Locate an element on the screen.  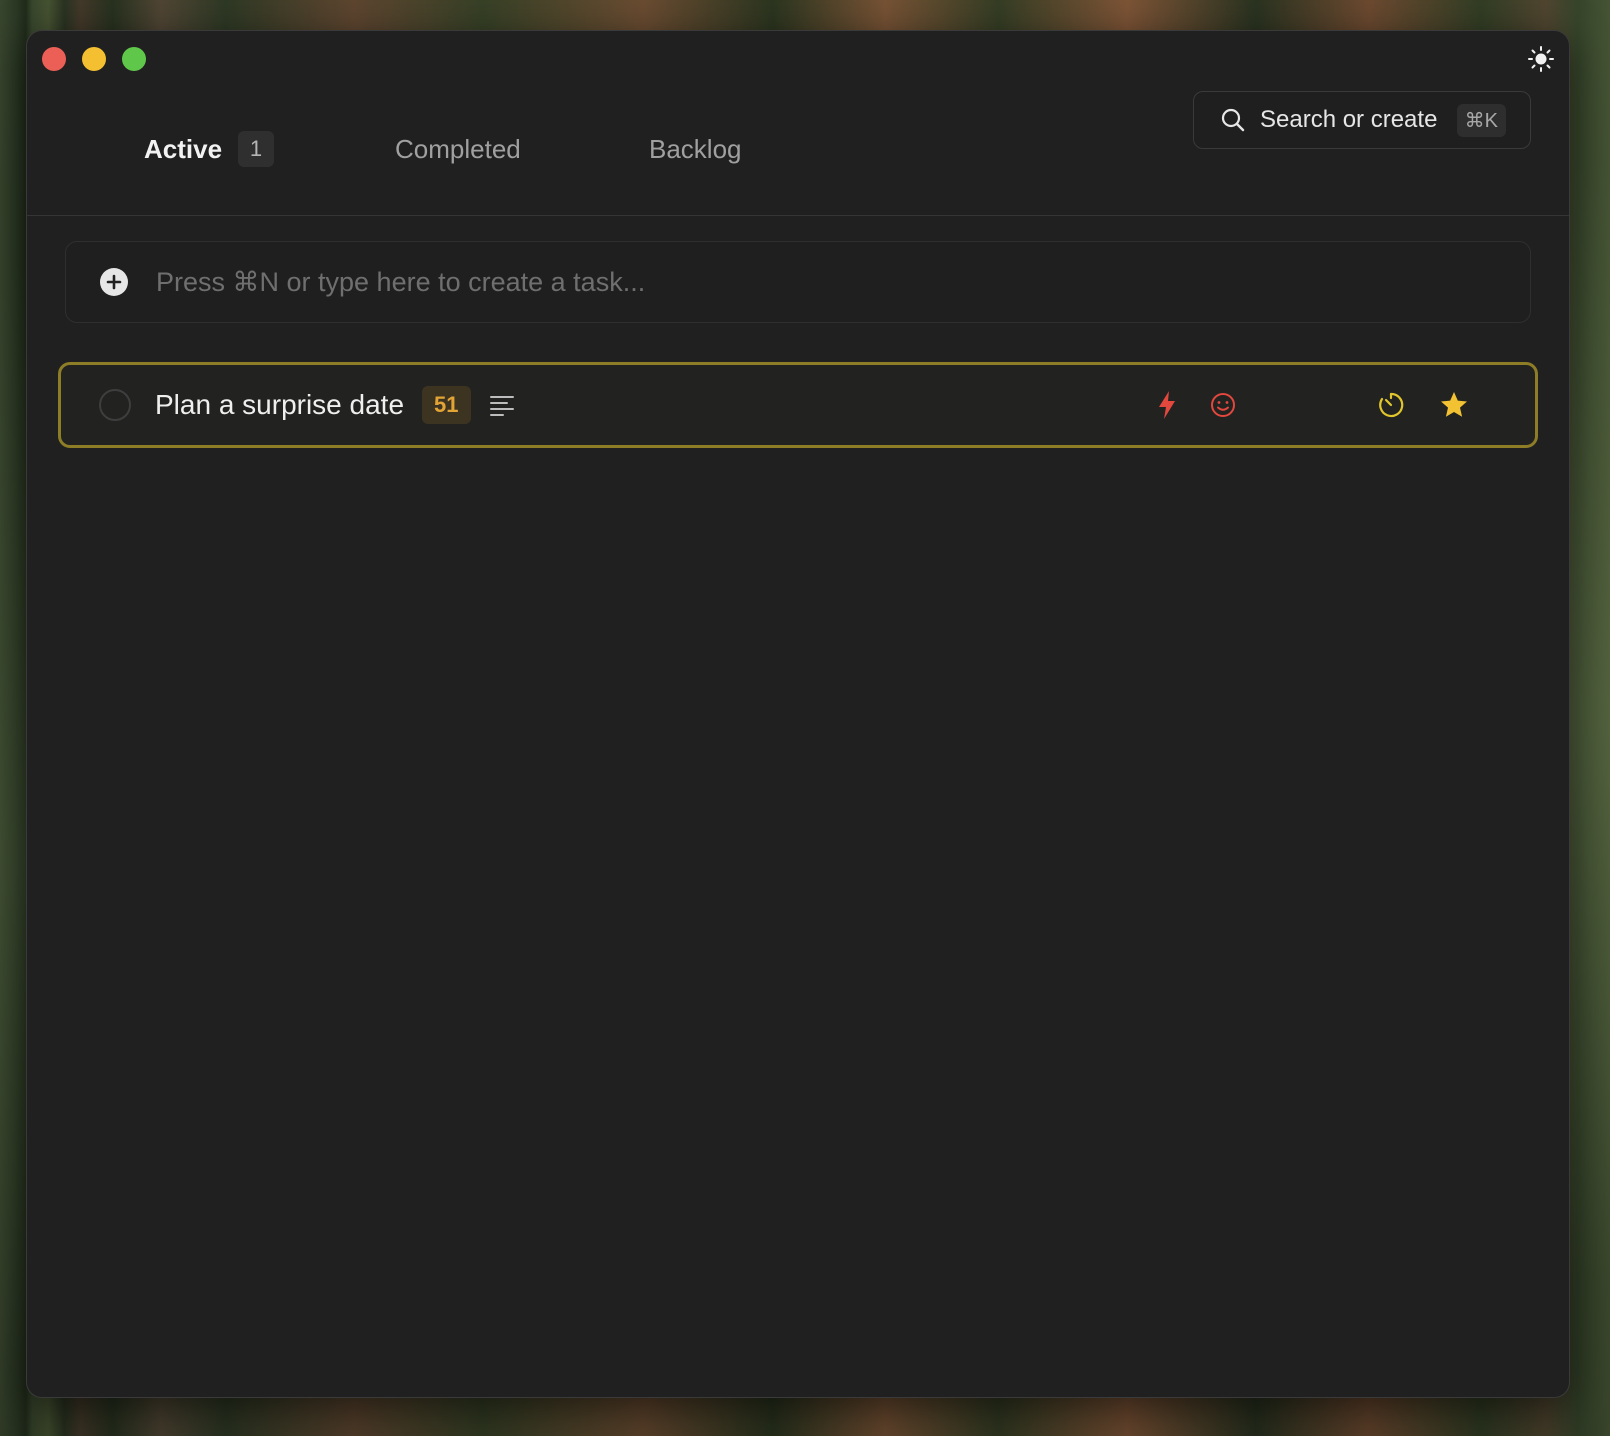
close-window-button is located at coordinates (54, 59).